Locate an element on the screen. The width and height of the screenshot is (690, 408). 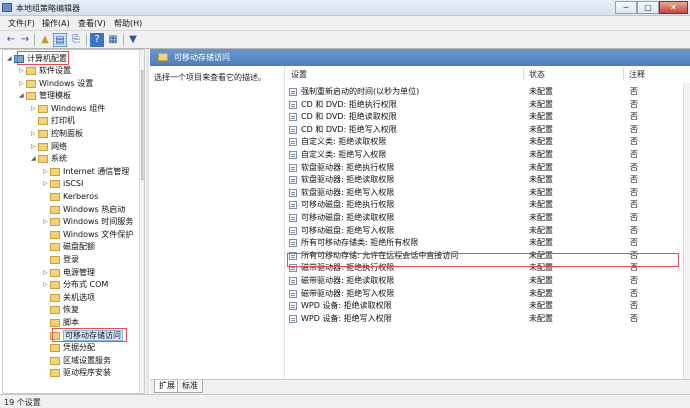
policy-row: CD 和 DVD: 拒绝执行权限 未配置 否 is located at coordinates (483, 105).